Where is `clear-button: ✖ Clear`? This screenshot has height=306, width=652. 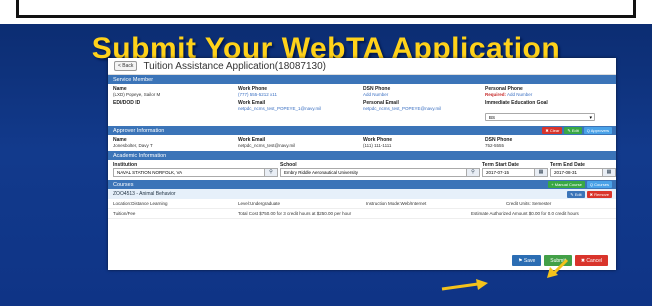 clear-button: ✖ Clear is located at coordinates (552, 130).